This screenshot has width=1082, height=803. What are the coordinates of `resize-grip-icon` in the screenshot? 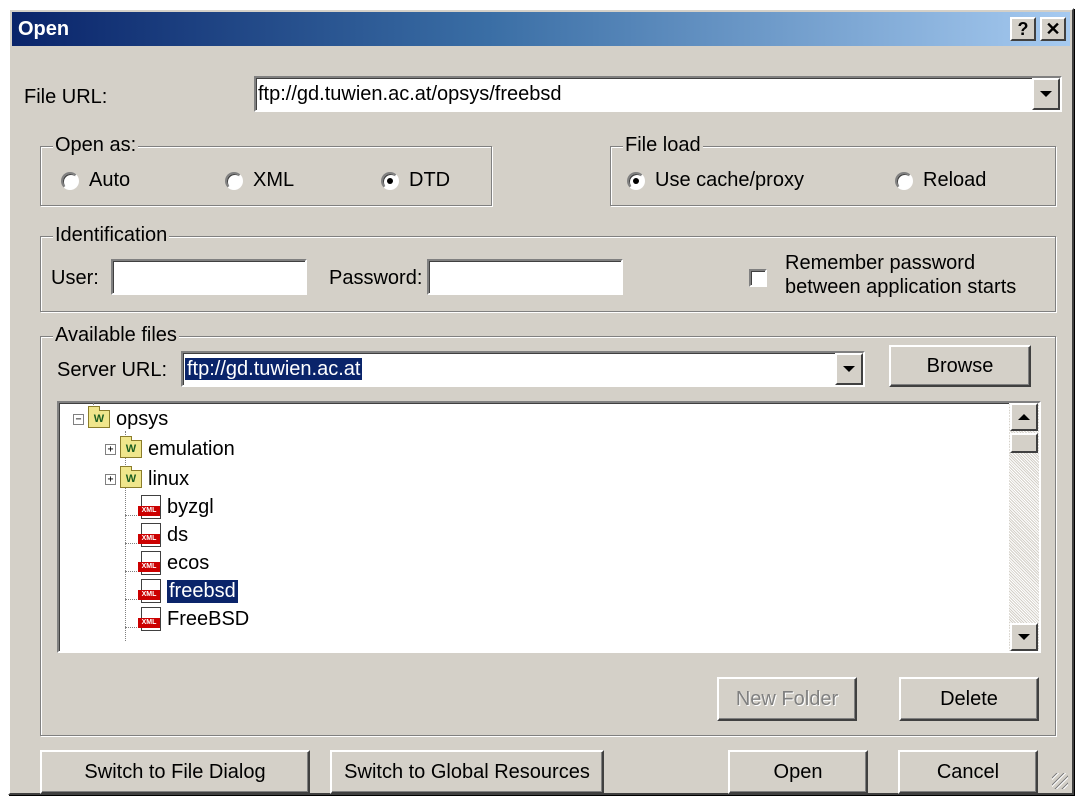 It's located at (1060, 781).